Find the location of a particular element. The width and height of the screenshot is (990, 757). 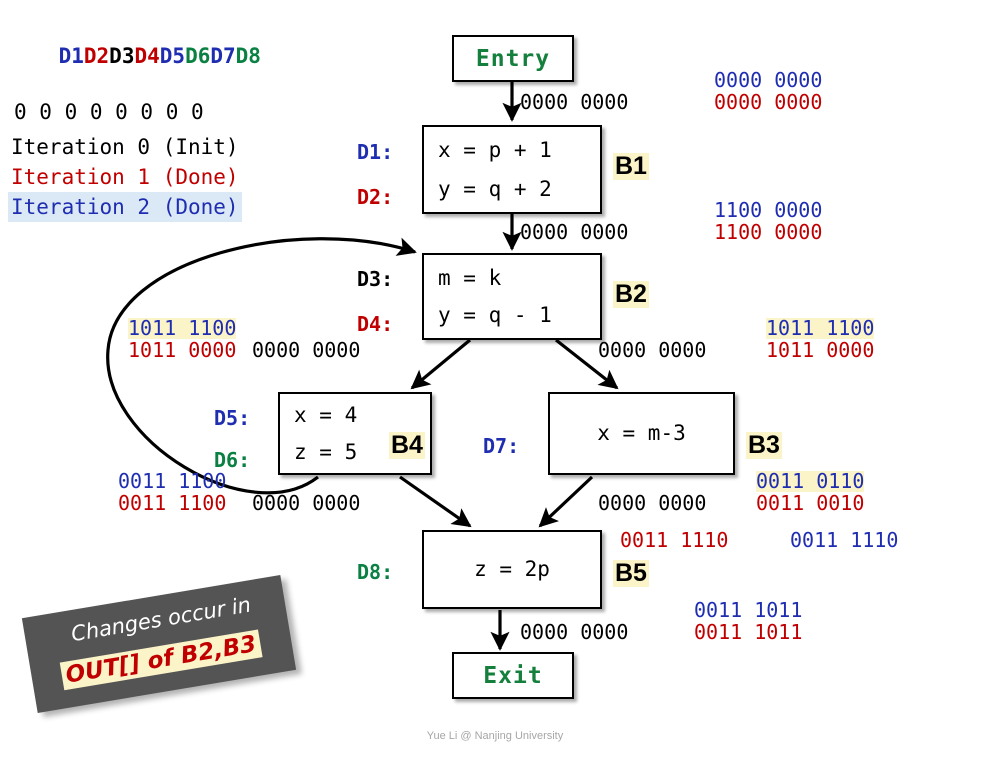

legend-definitions-row: D1D2D3D4D5D6D7D8 is located at coordinates (134, 56).